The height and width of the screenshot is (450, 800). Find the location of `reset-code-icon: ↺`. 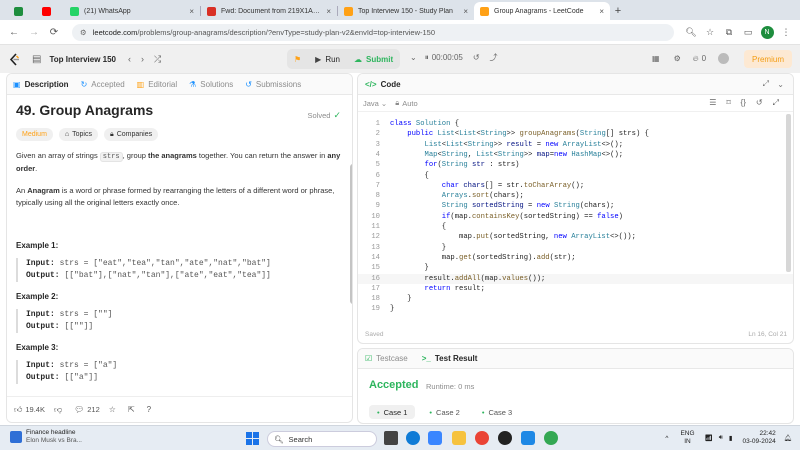

reset-code-icon: ↺ is located at coordinates (759, 103).